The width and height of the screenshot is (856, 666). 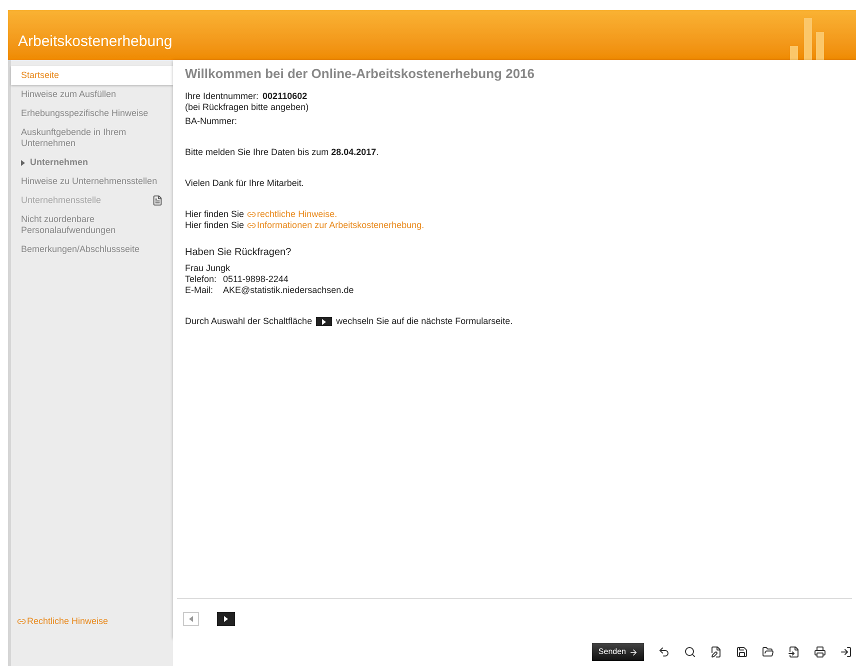 I want to click on page-icon, so click(x=157, y=200).